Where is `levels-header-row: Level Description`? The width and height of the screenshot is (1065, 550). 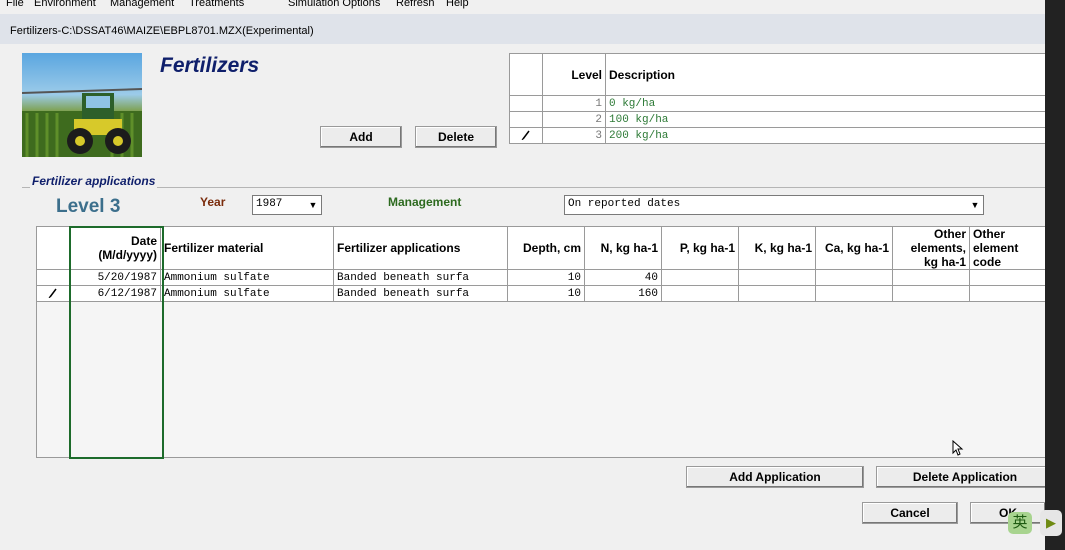
levels-header-row: Level Description is located at coordinates (784, 74).